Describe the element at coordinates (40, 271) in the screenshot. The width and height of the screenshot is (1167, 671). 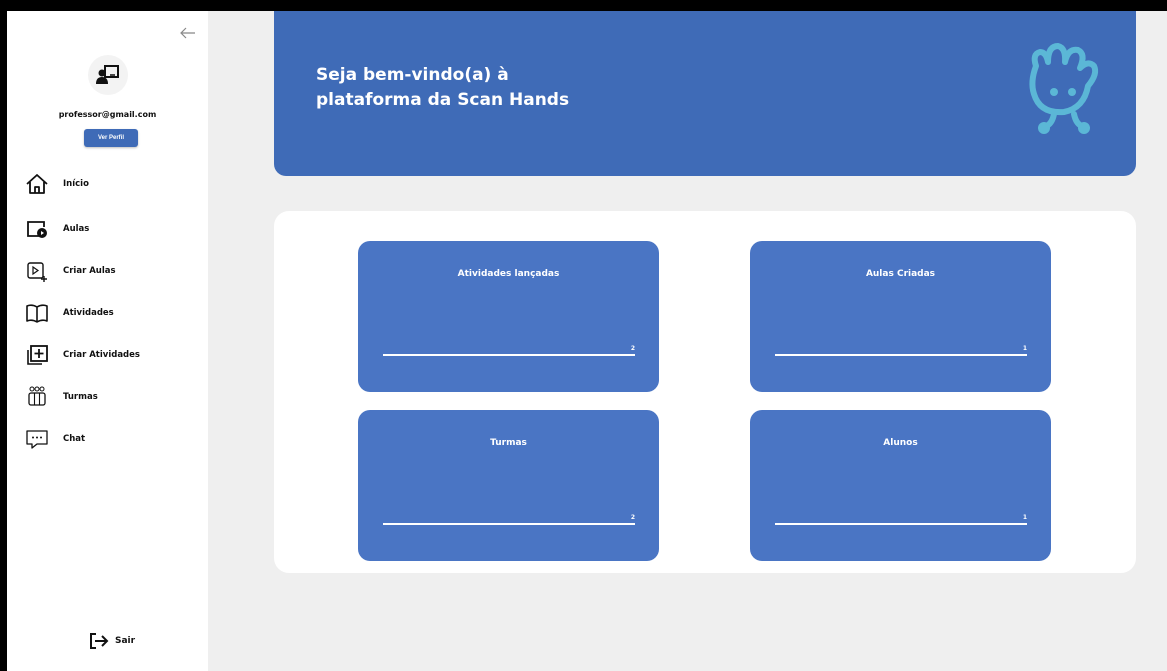
I see `create-video-icon` at that location.